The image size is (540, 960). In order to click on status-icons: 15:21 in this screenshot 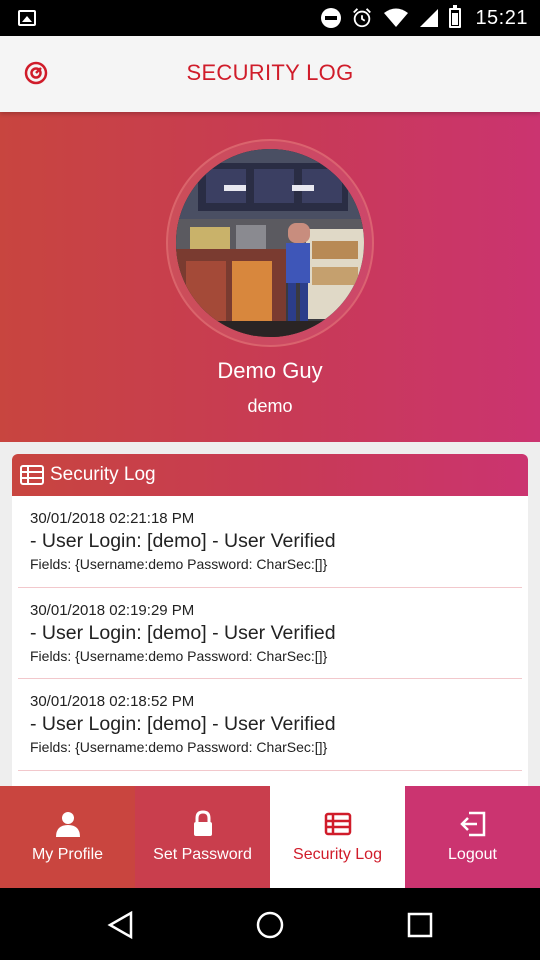, I will do `click(424, 17)`.